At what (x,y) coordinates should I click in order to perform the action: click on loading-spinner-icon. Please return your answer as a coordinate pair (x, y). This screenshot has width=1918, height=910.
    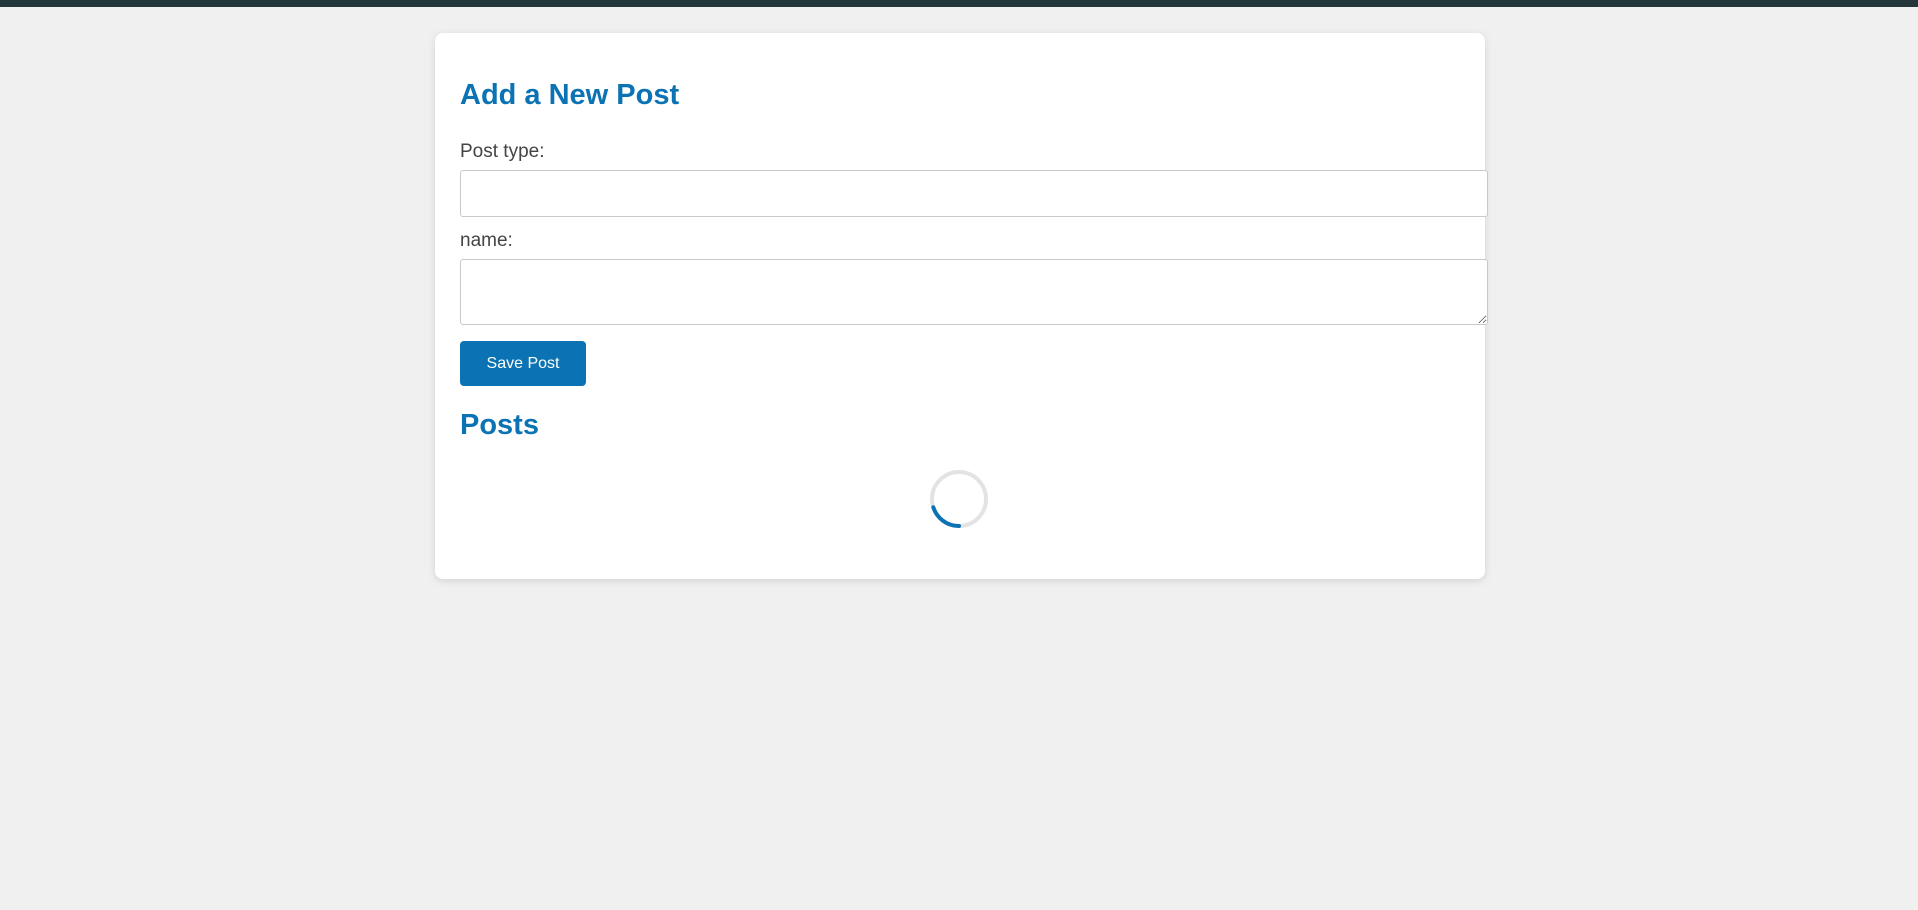
    Looking at the image, I should click on (959, 499).